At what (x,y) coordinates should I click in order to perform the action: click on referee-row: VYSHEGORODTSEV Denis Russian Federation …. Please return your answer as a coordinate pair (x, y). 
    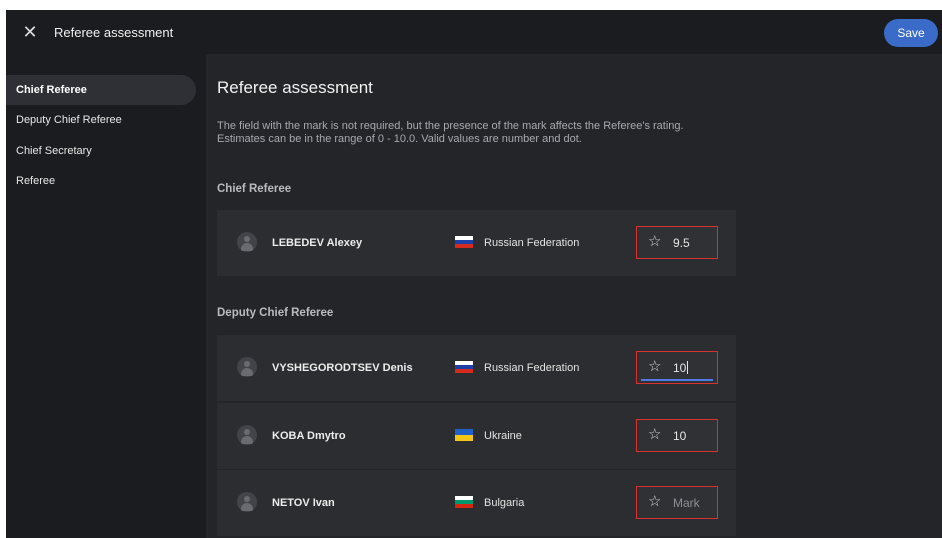
    Looking at the image, I should click on (476, 368).